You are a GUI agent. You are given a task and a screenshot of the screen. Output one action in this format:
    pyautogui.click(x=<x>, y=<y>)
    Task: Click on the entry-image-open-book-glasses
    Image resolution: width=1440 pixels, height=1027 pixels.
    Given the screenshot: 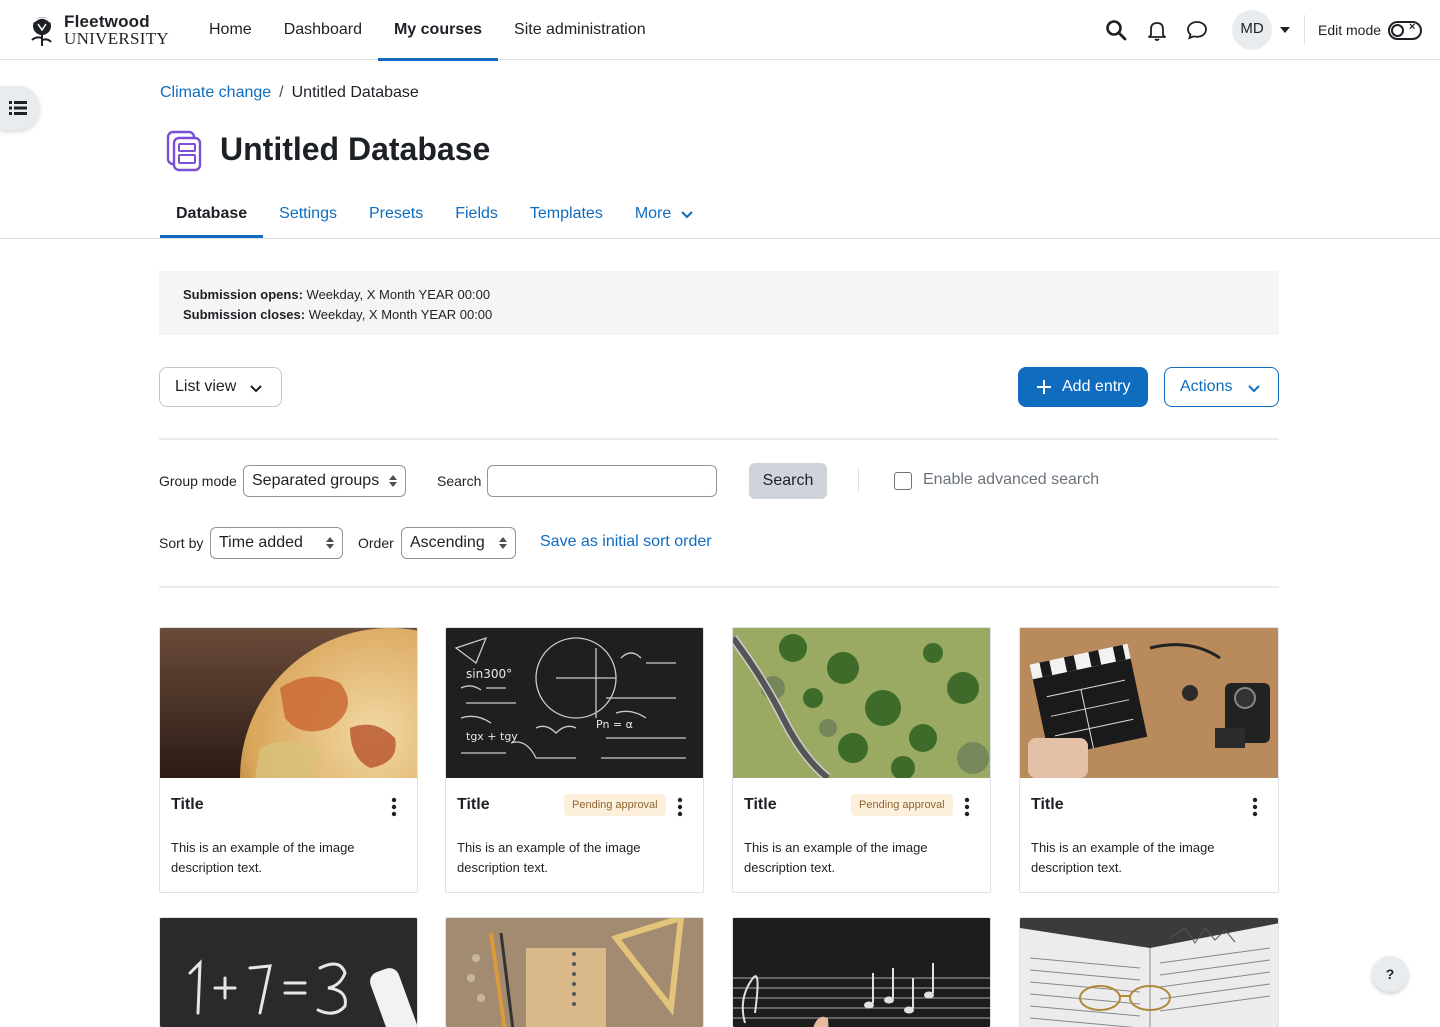 What is the action you would take?
    pyautogui.click(x=1149, y=972)
    